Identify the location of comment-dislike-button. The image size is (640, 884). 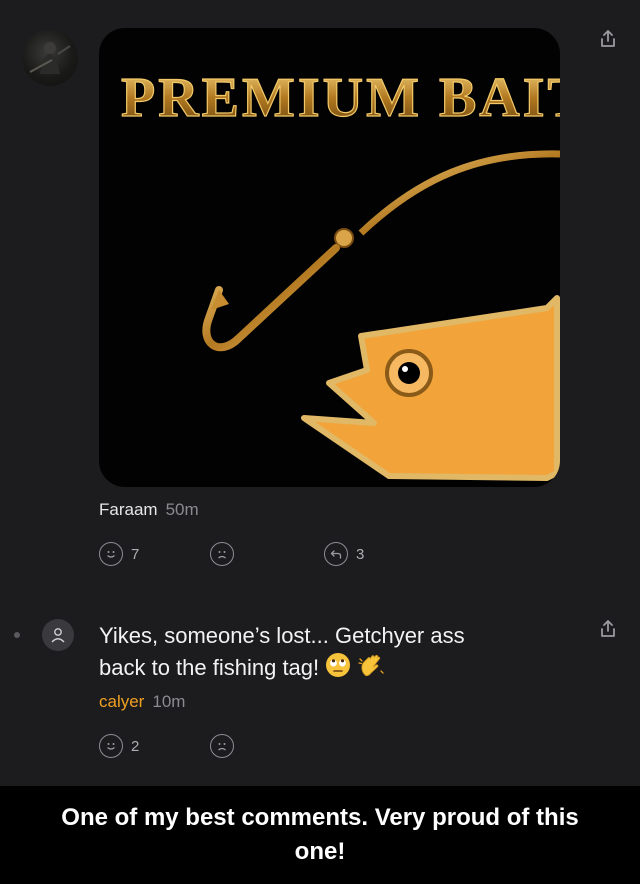
(222, 746).